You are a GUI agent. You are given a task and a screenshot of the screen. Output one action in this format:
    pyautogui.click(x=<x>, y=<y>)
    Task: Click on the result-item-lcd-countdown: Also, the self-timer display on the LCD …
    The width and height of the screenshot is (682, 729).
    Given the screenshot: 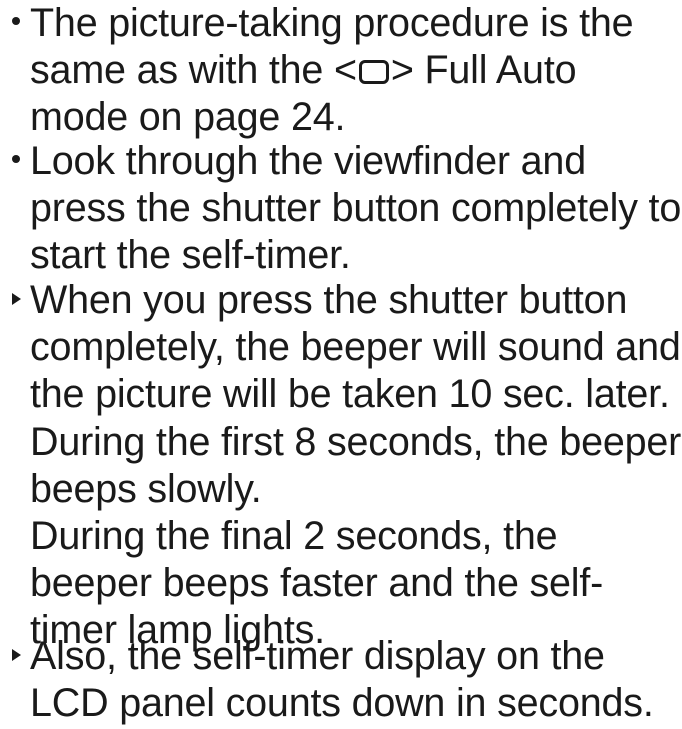 What is the action you would take?
    pyautogui.click(x=327, y=680)
    